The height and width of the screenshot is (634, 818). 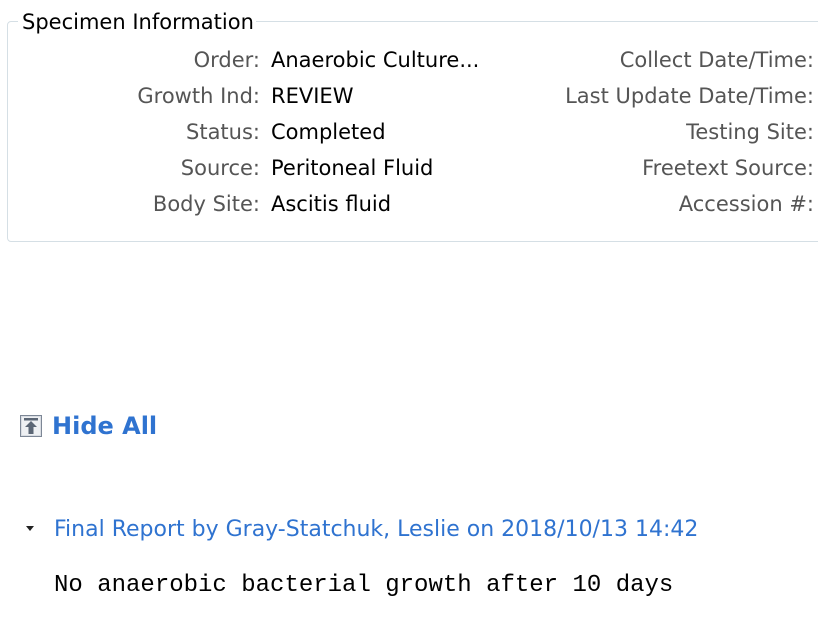 I want to click on collapse-up-arrow-icon, so click(x=31, y=426).